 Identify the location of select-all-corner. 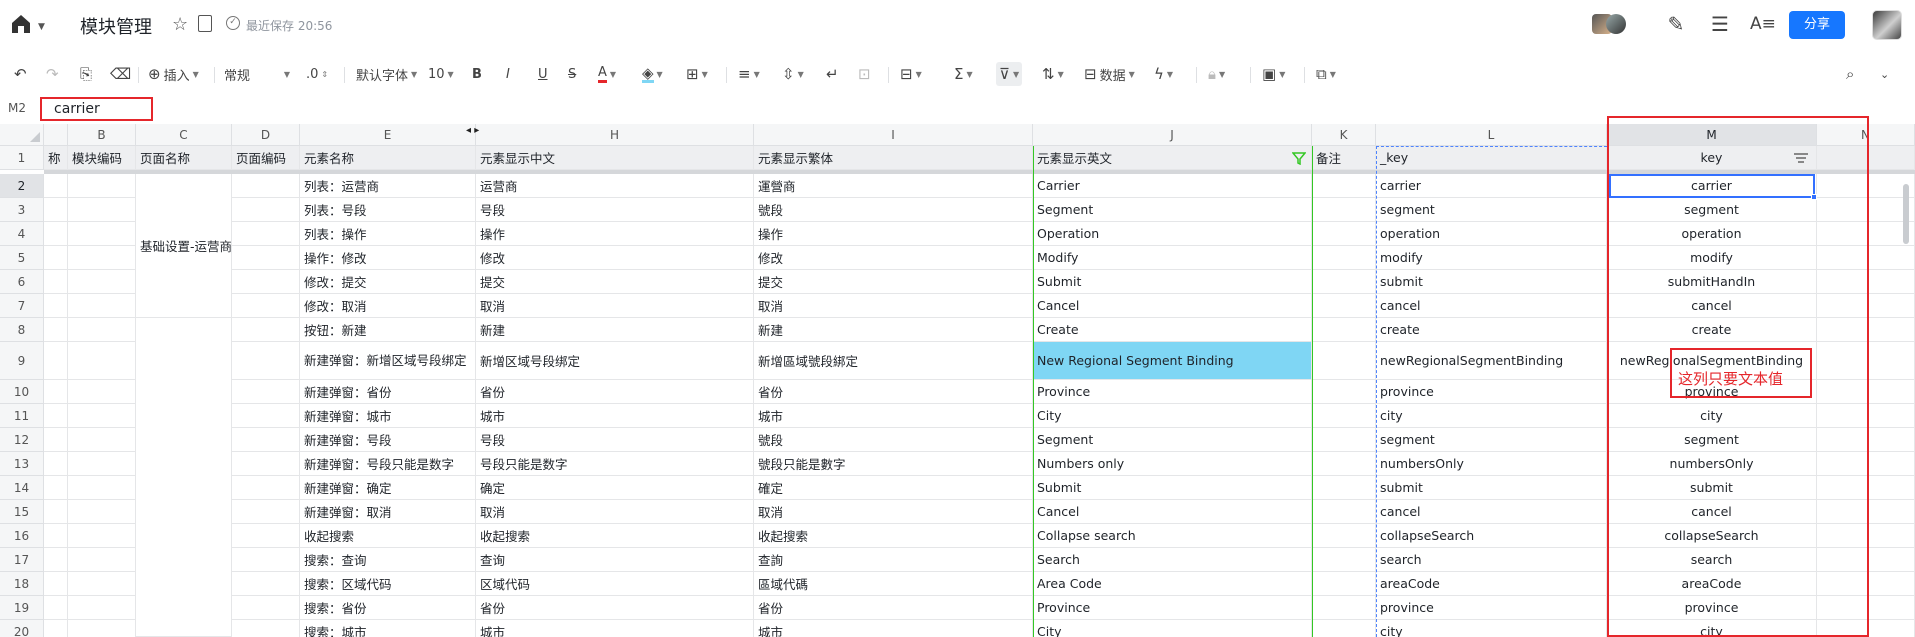
(22, 135).